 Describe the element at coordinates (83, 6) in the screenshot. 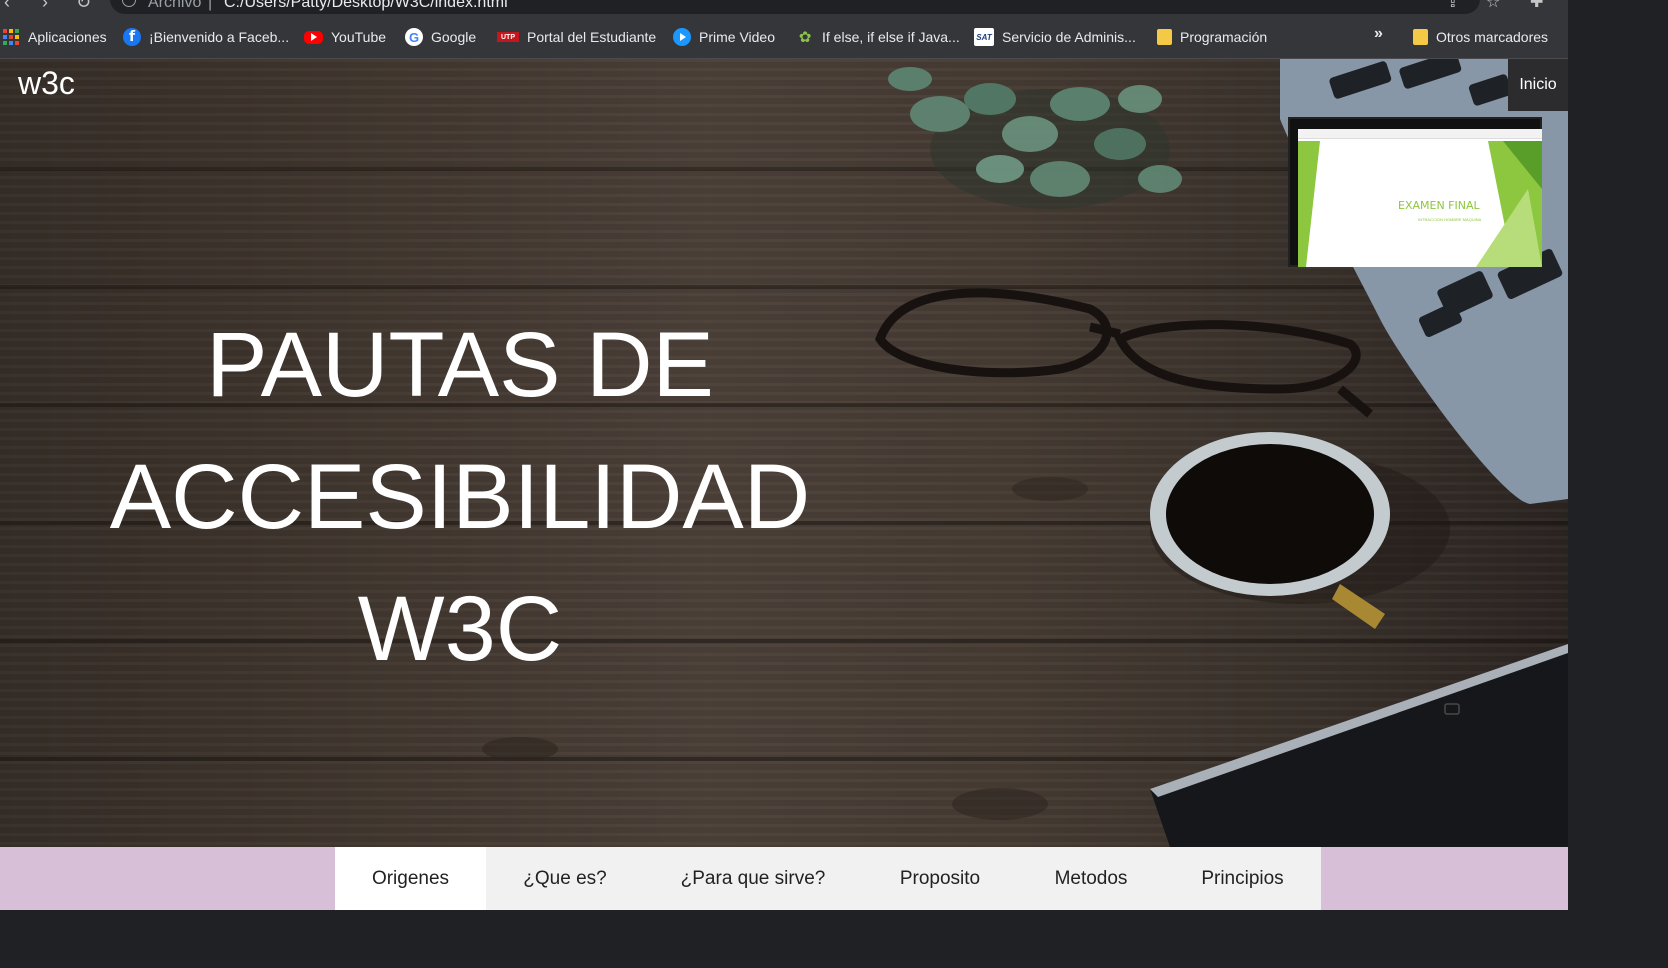

I see `reload-icon: ↻` at that location.